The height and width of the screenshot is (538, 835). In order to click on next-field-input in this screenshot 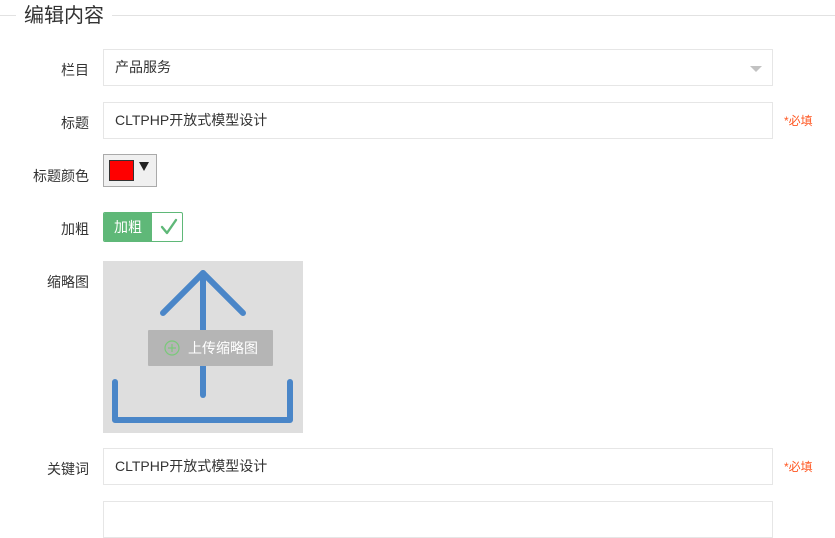, I will do `click(438, 519)`.